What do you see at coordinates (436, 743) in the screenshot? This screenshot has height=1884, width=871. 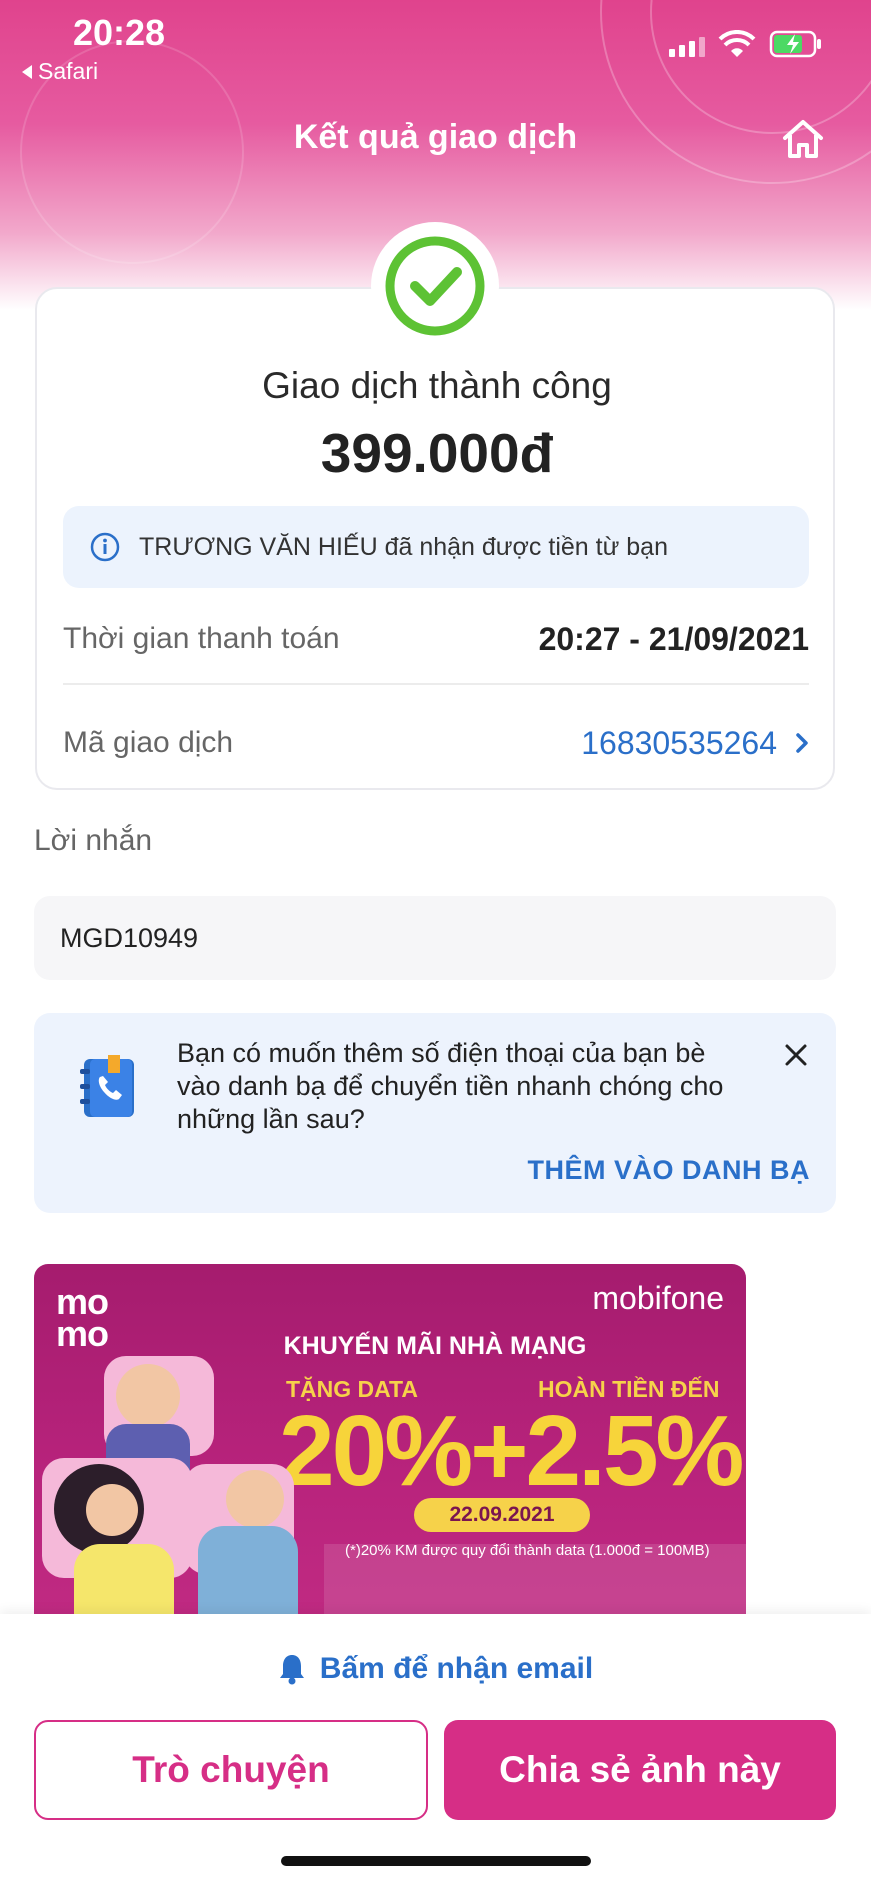 I see `transaction-id-row: Mã giao dịch 16830535264` at bounding box center [436, 743].